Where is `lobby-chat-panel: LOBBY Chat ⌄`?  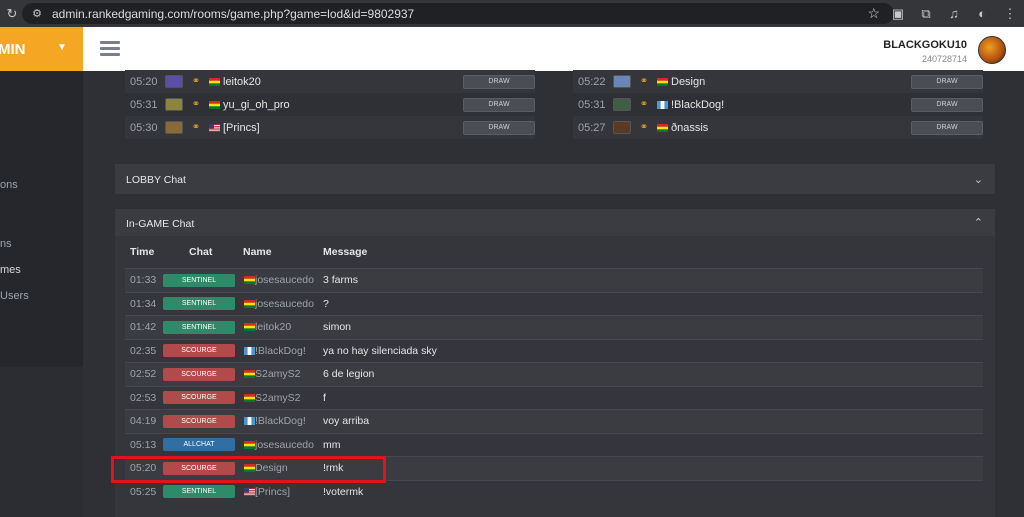 lobby-chat-panel: LOBBY Chat ⌄ is located at coordinates (555, 179).